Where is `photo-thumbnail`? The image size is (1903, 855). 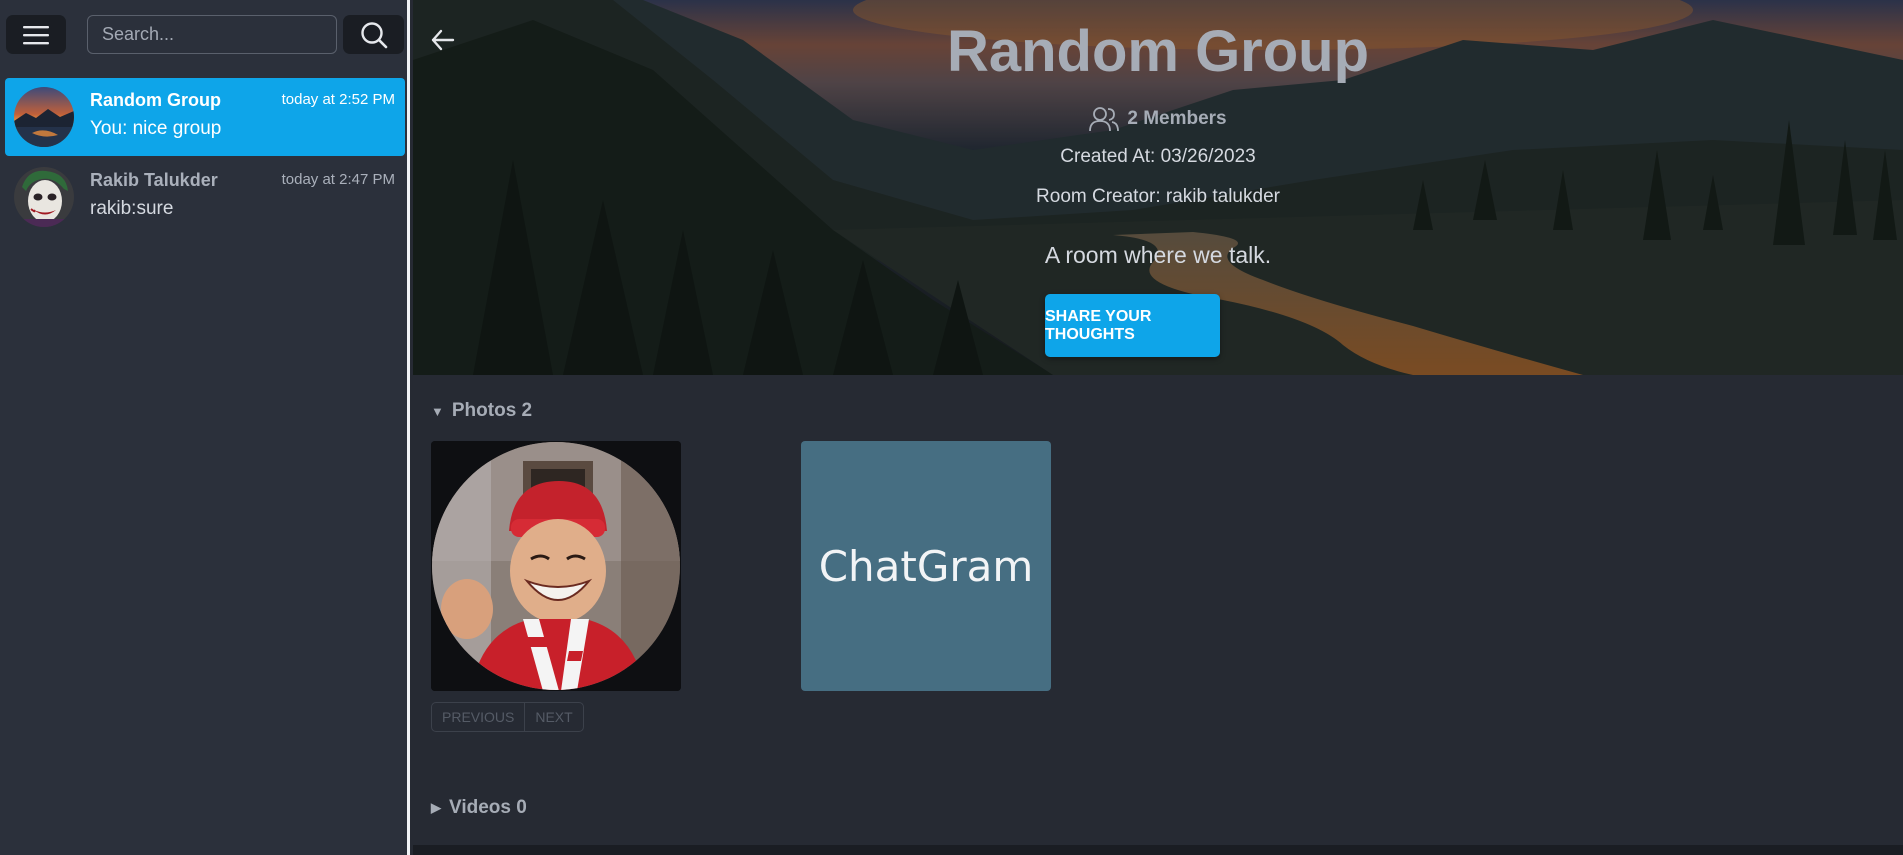 photo-thumbnail is located at coordinates (556, 566).